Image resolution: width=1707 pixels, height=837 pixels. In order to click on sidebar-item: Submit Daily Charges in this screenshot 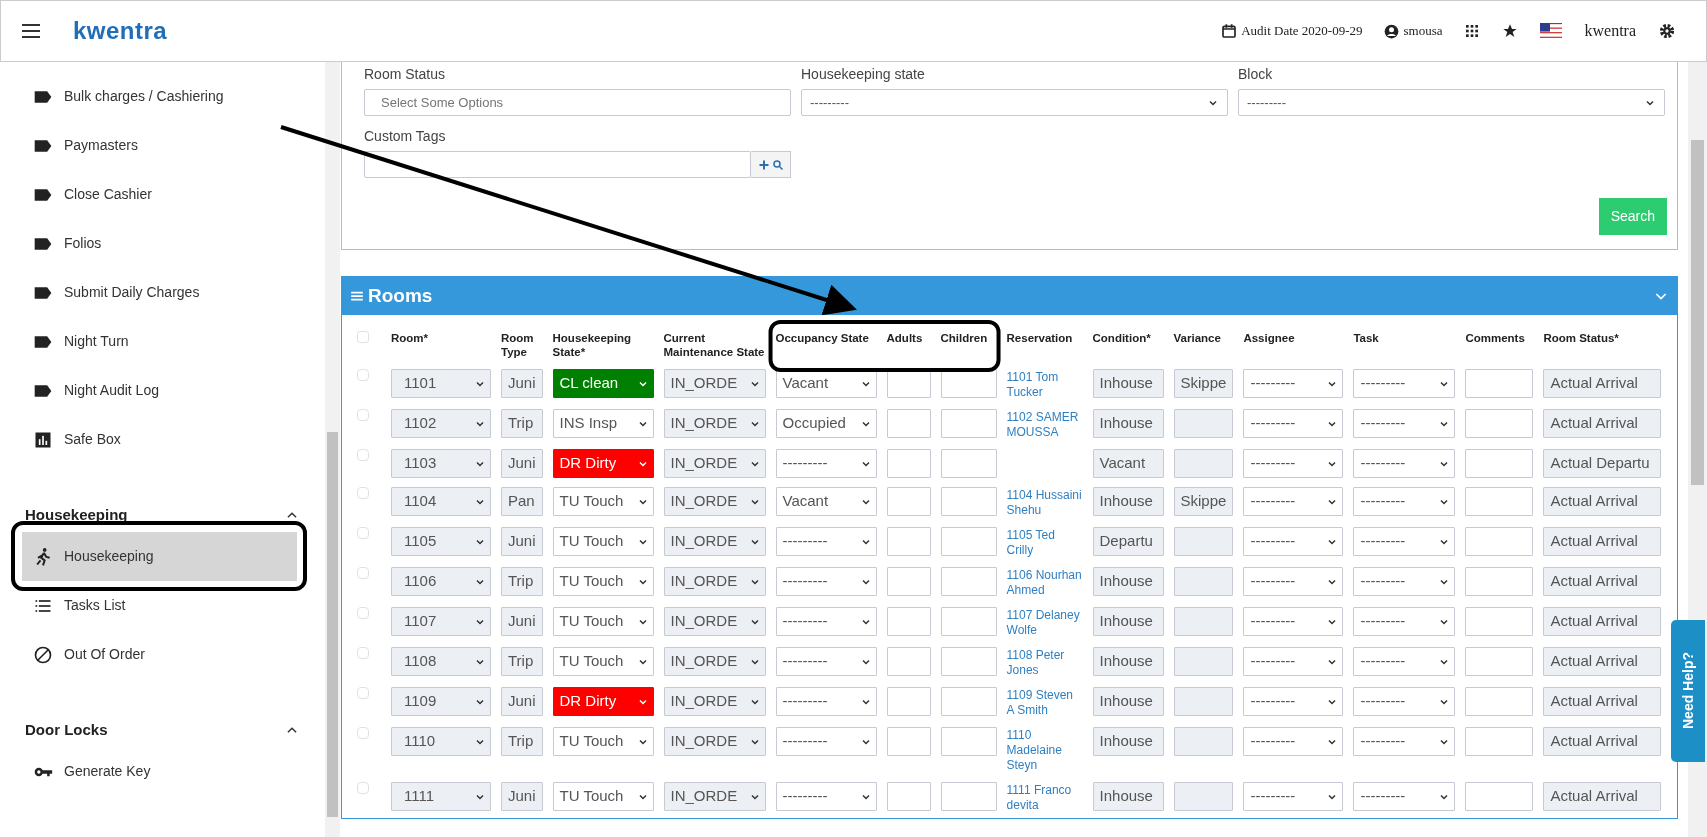, I will do `click(159, 292)`.